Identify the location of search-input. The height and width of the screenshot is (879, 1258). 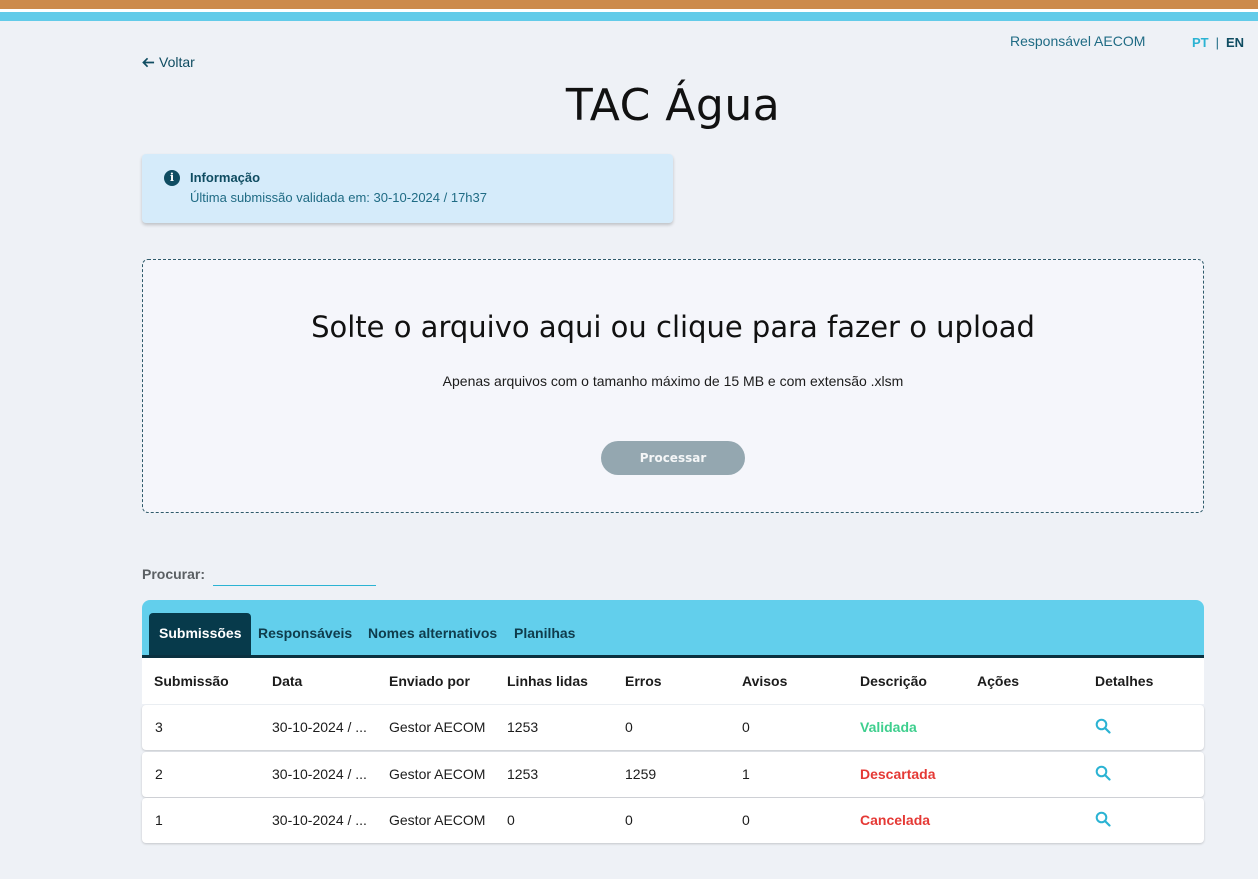
(294, 574).